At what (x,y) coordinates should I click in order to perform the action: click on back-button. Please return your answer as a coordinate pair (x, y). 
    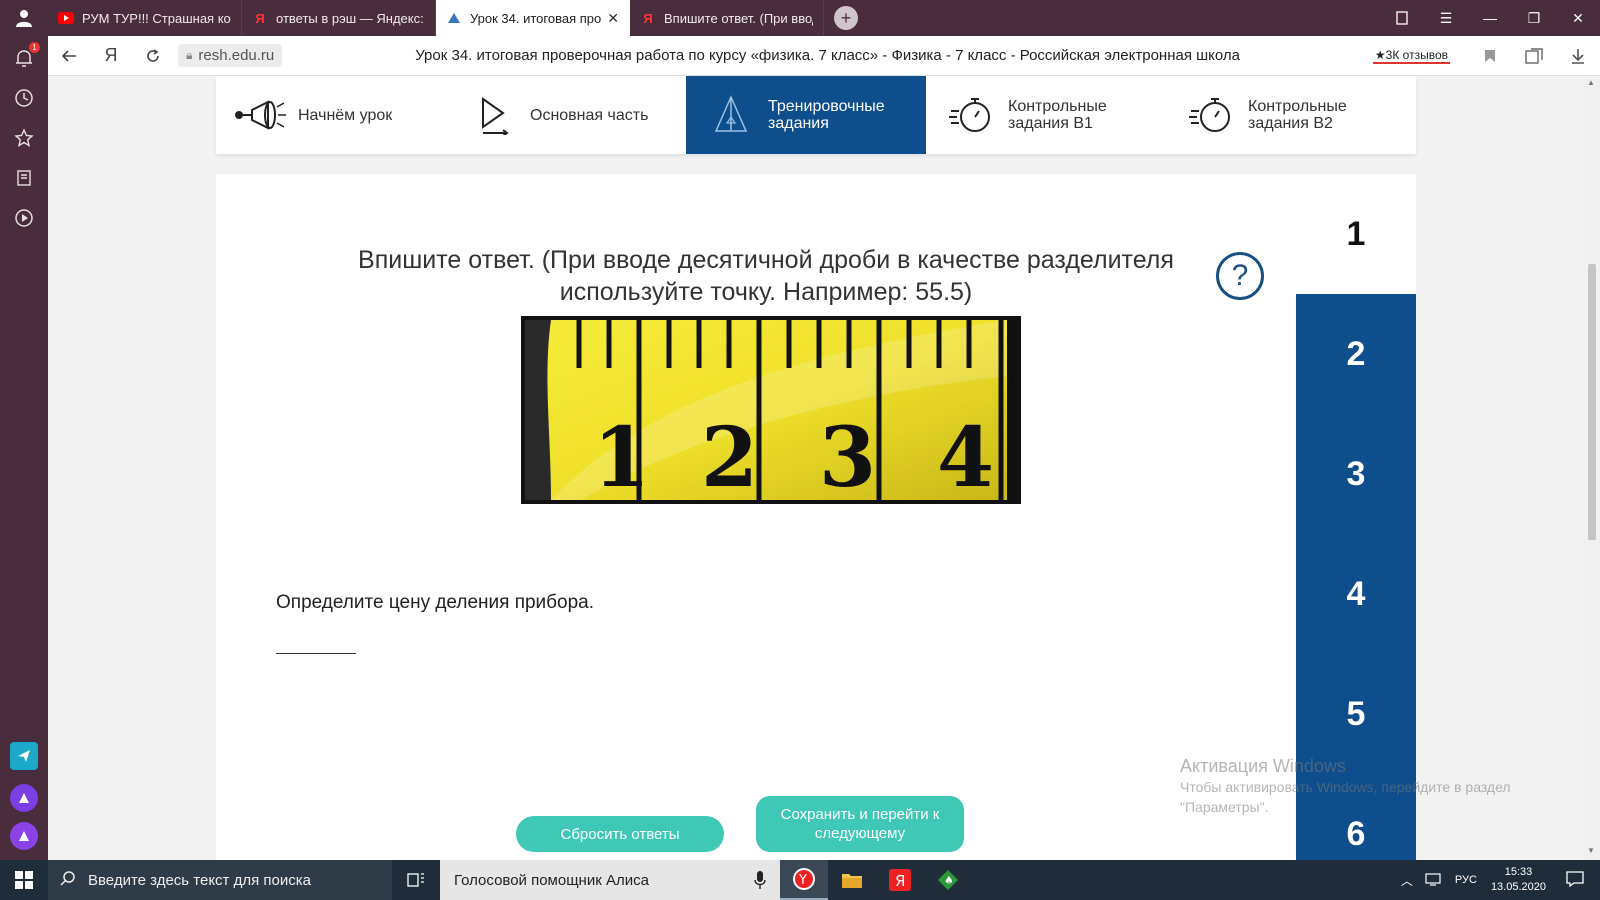
    Looking at the image, I should click on (69, 56).